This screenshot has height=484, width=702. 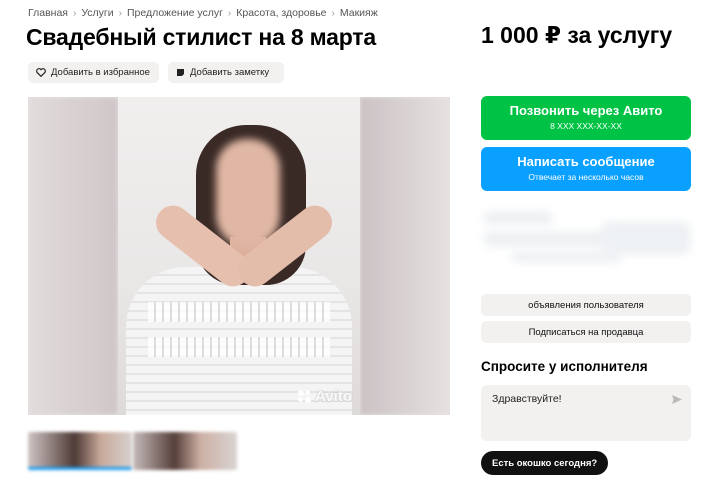 What do you see at coordinates (281, 13) in the screenshot?
I see `breadcrumb-item-beauty-health: Красота, здоровье` at bounding box center [281, 13].